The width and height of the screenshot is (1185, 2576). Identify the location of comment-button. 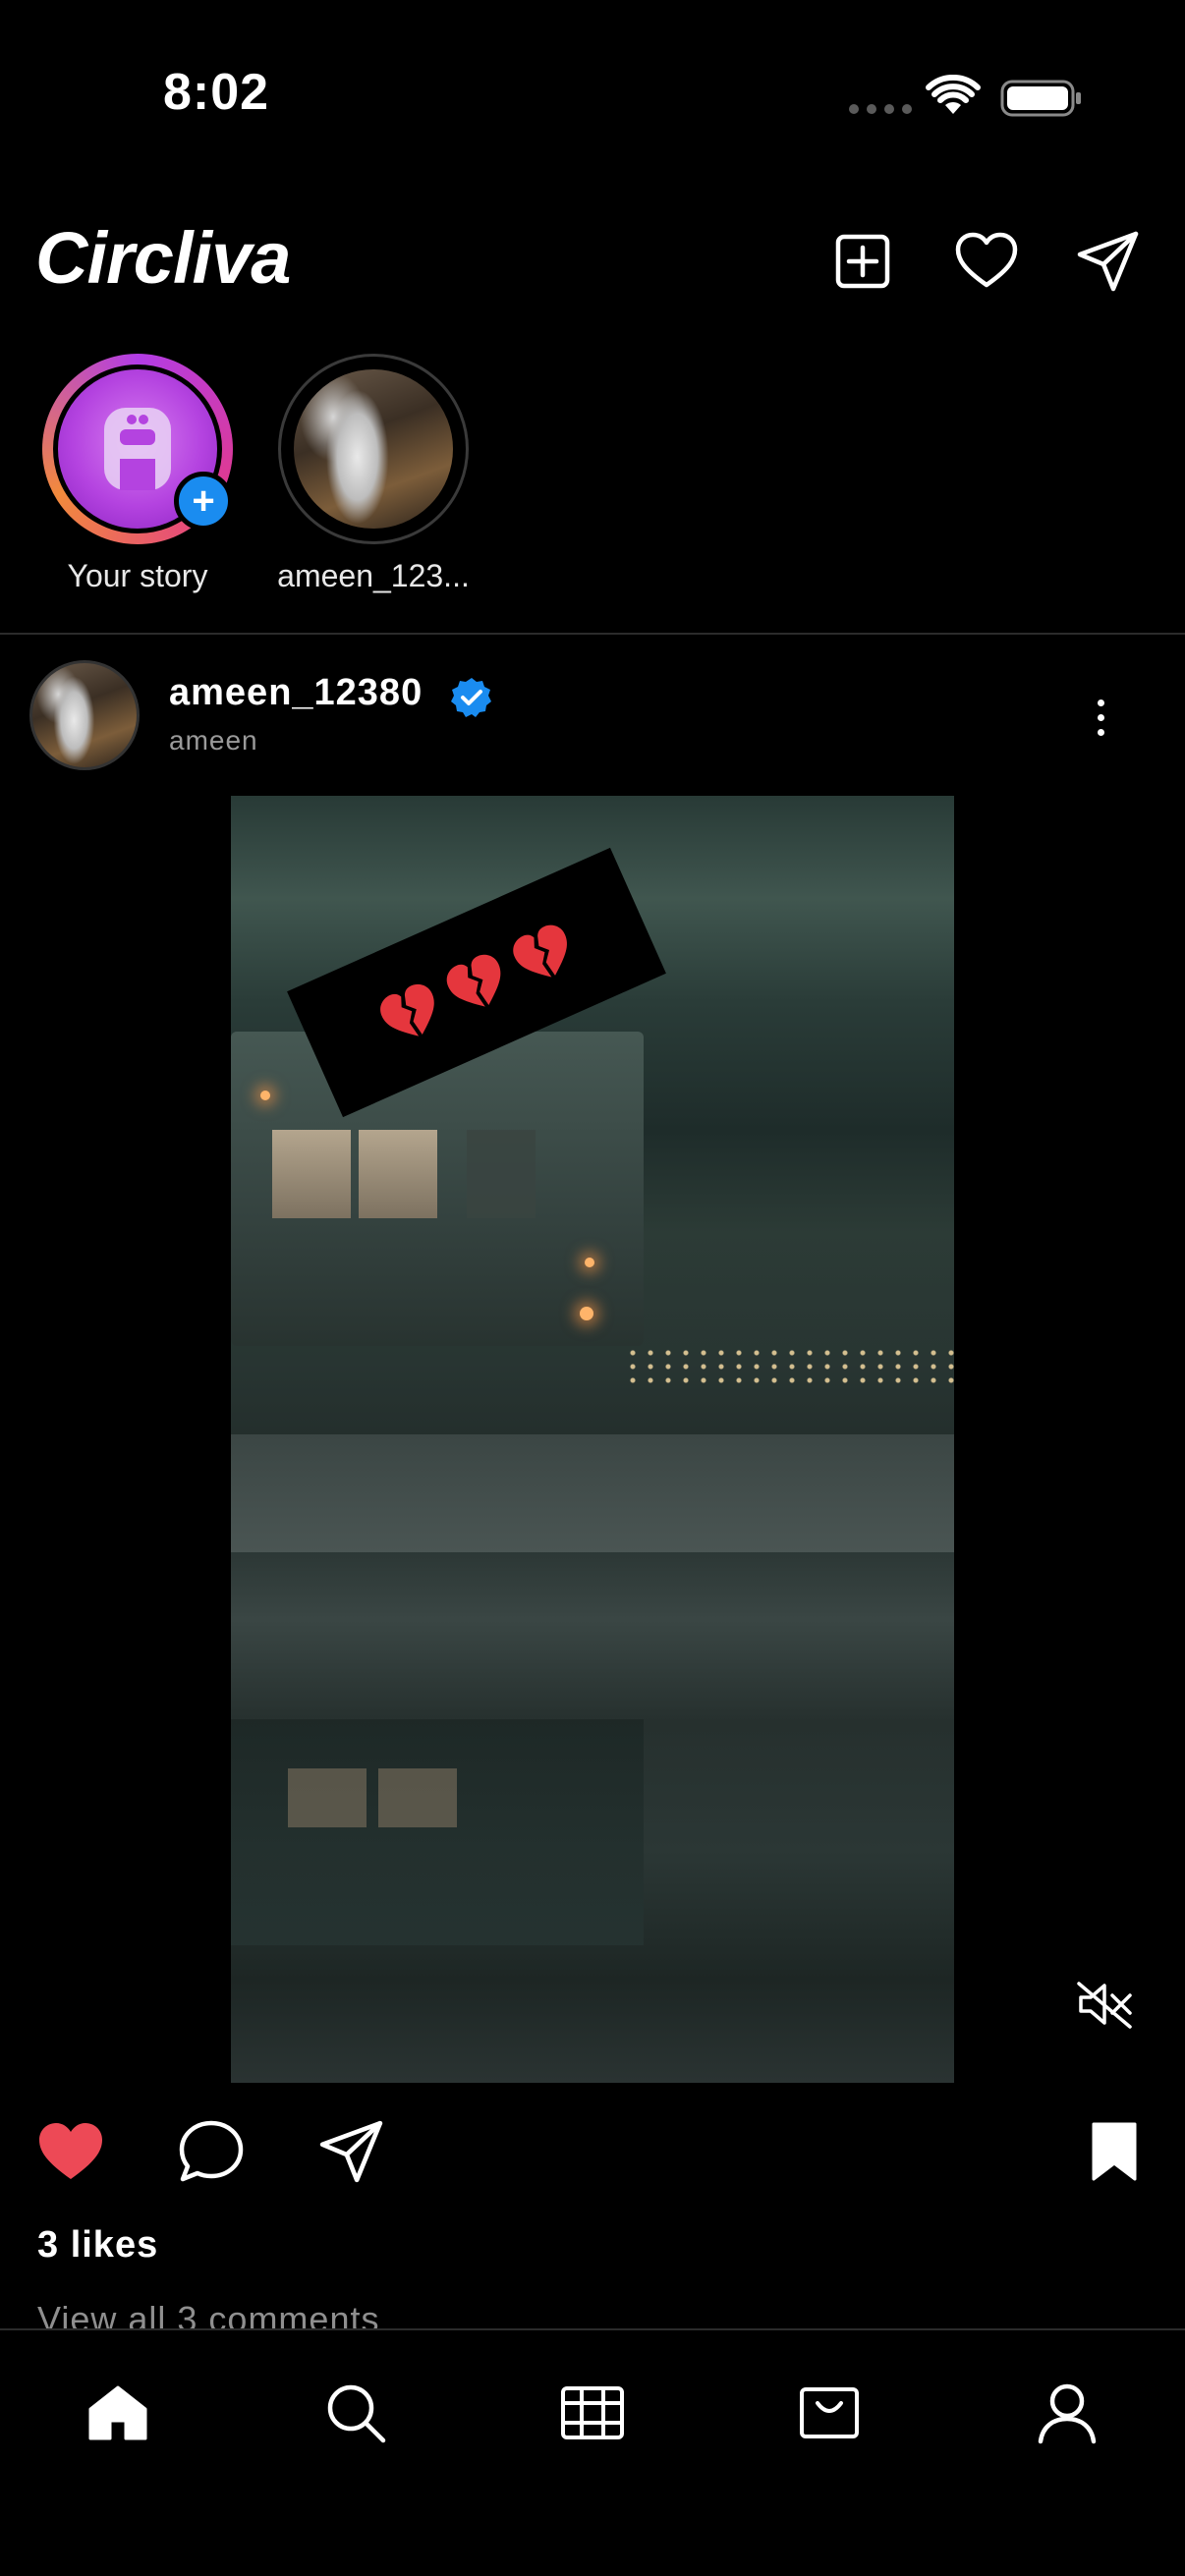
(212, 2151).